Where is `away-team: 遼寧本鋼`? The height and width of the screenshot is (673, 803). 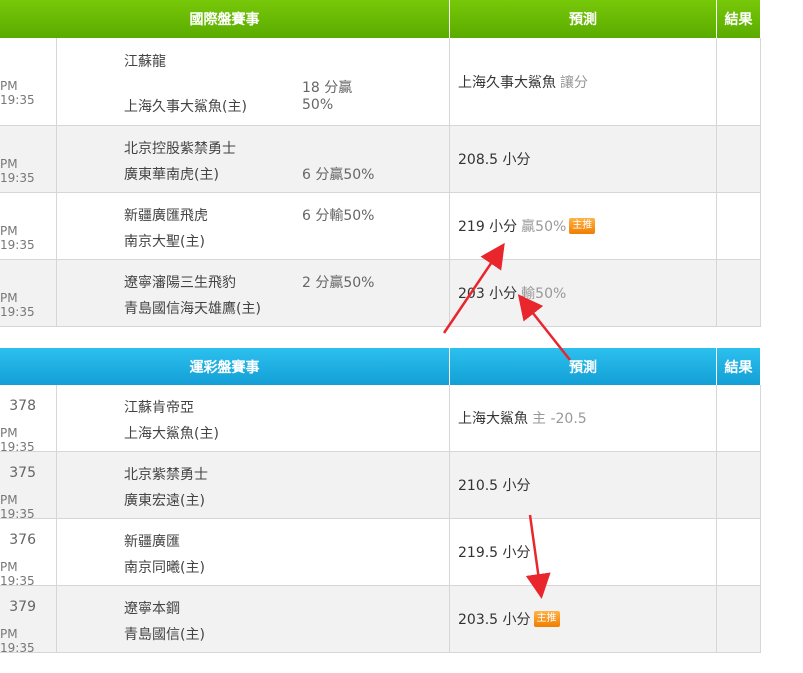
away-team: 遼寧本鋼 is located at coordinates (152, 609).